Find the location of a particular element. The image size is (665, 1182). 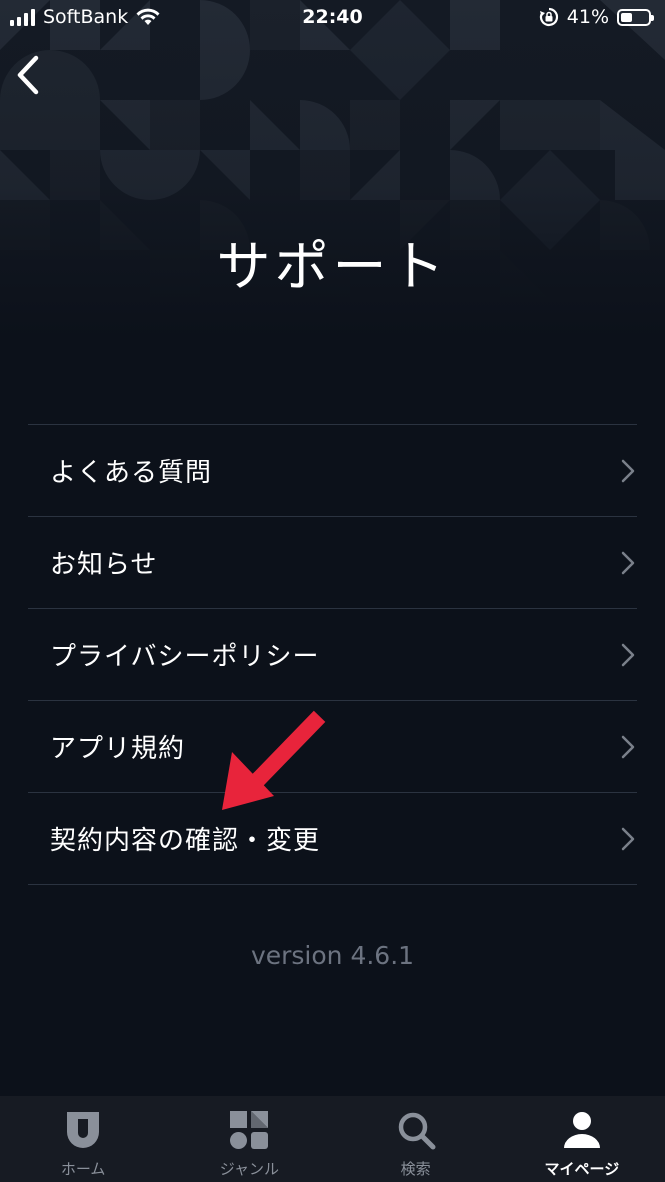

tab-home: ホーム is located at coordinates (83, 1139).